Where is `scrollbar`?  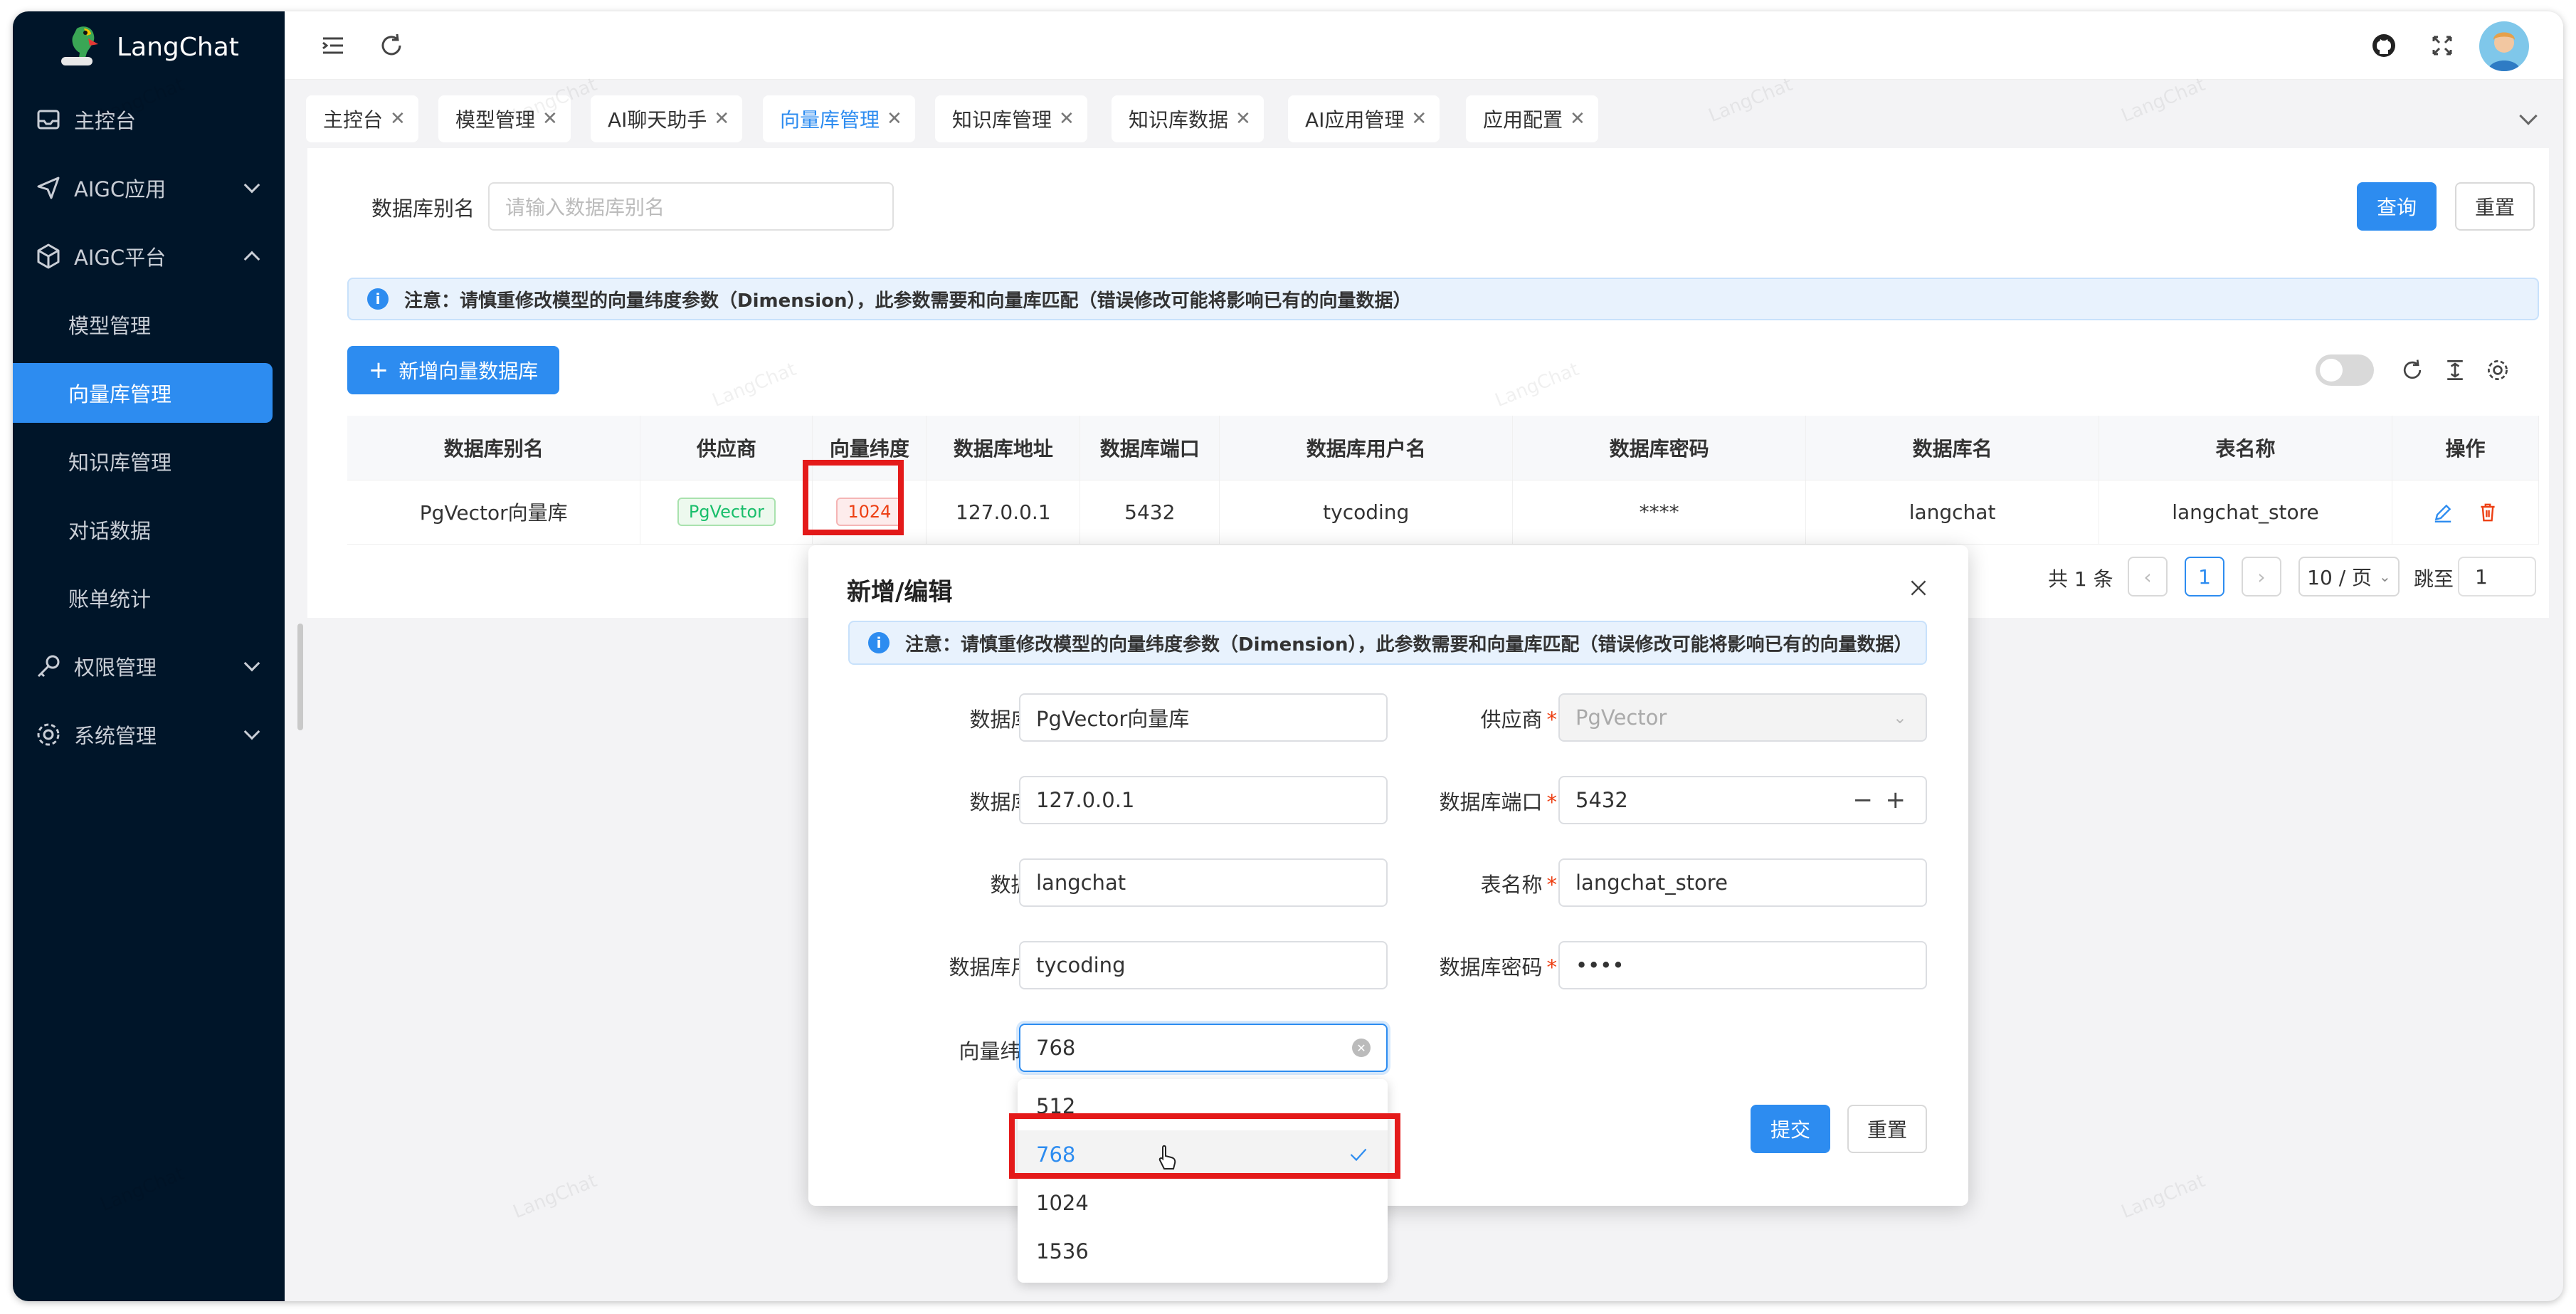 scrollbar is located at coordinates (300, 677).